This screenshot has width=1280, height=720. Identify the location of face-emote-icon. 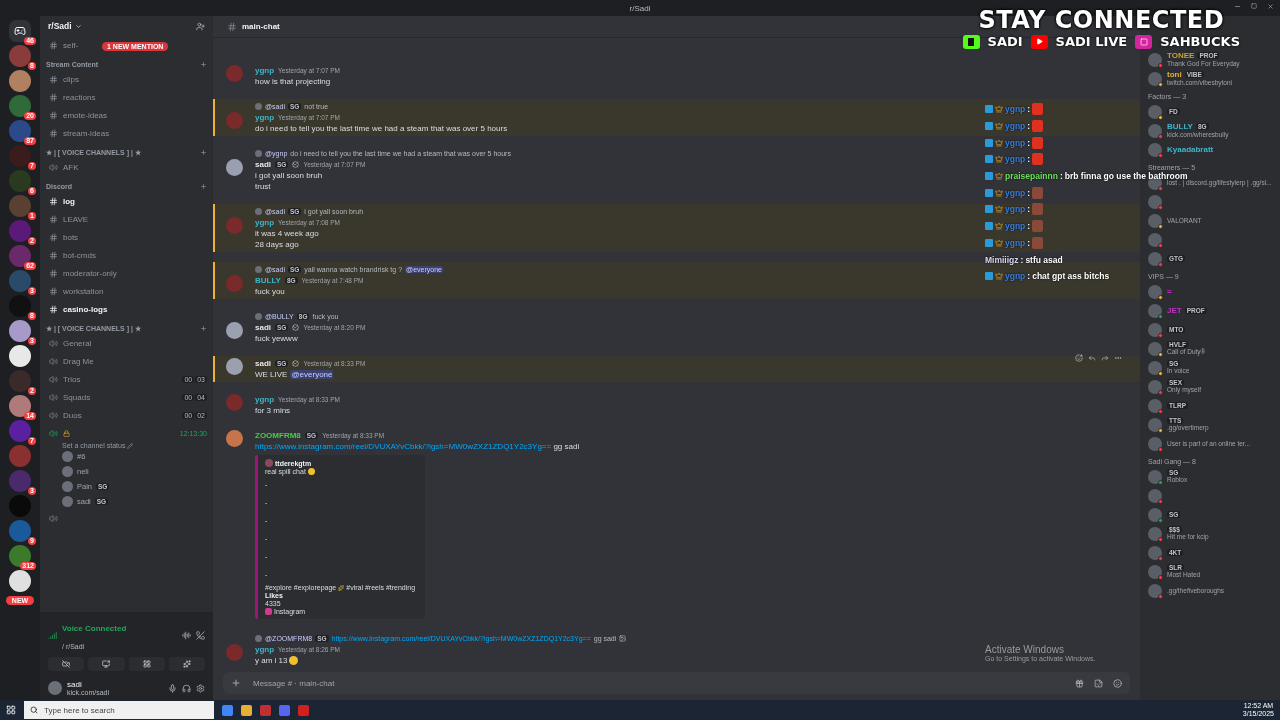
(1038, 192).